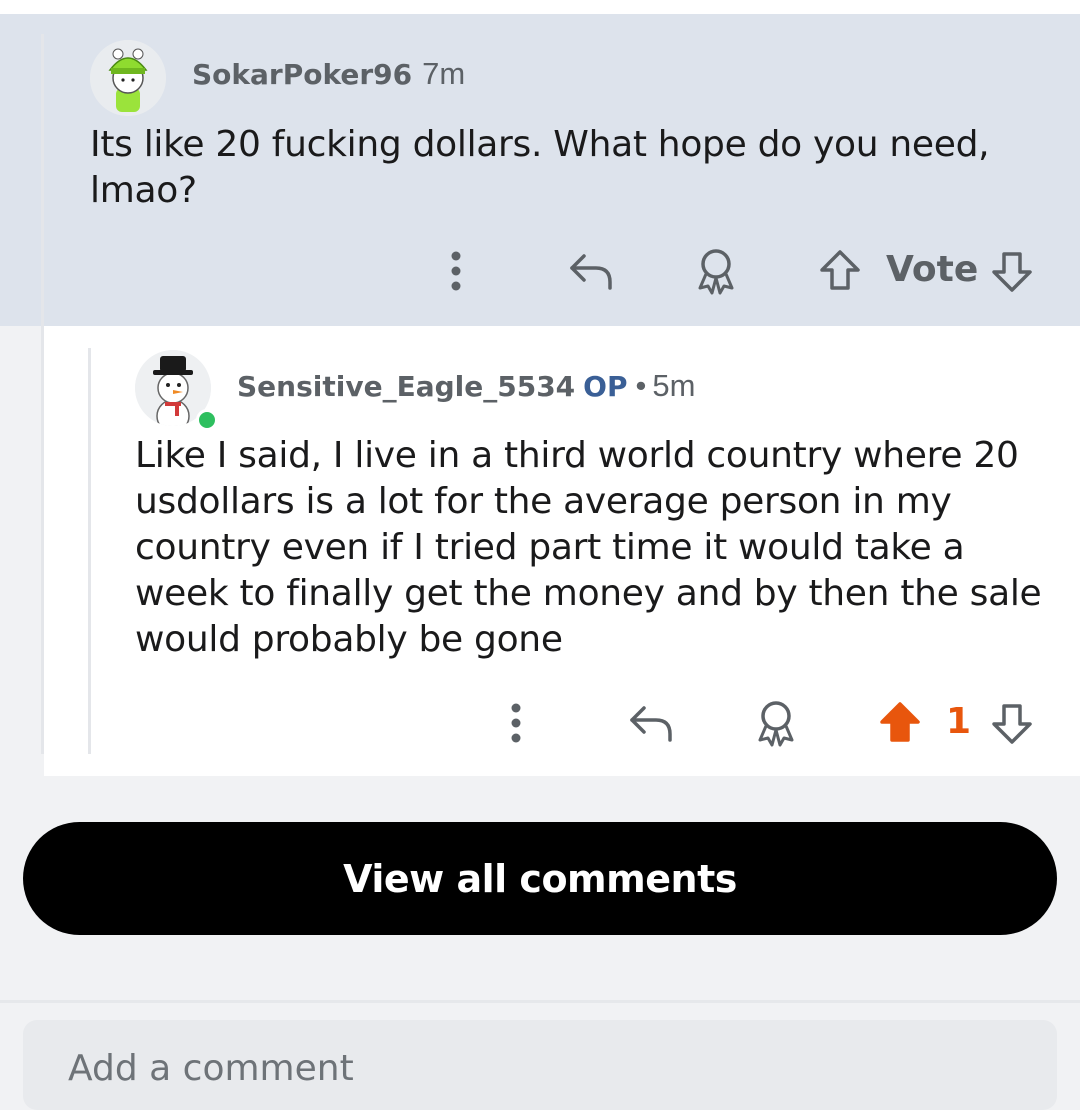 The height and width of the screenshot is (1110, 1080). I want to click on green-hat-avatar-icon, so click(128, 78).